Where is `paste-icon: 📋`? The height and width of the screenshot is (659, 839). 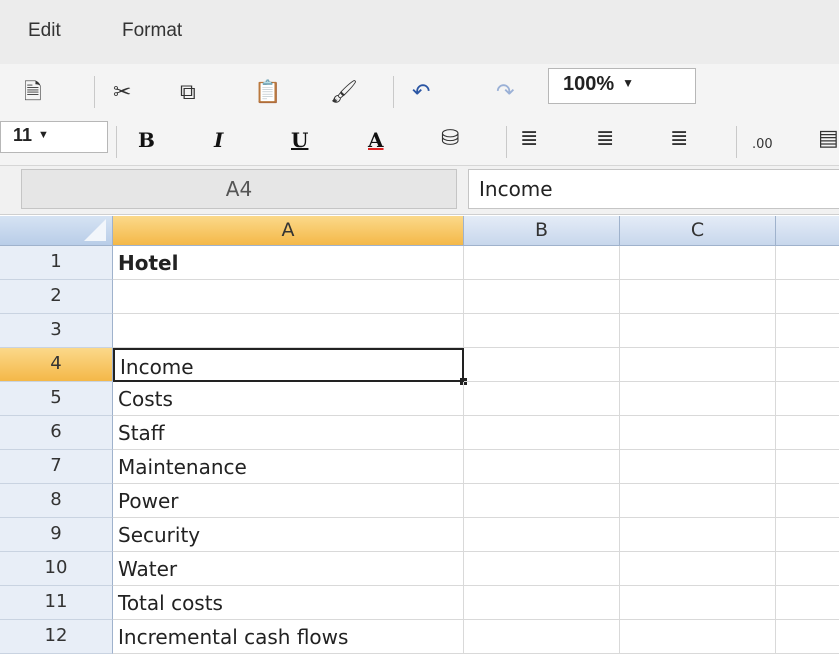
paste-icon: 📋 is located at coordinates (267, 93).